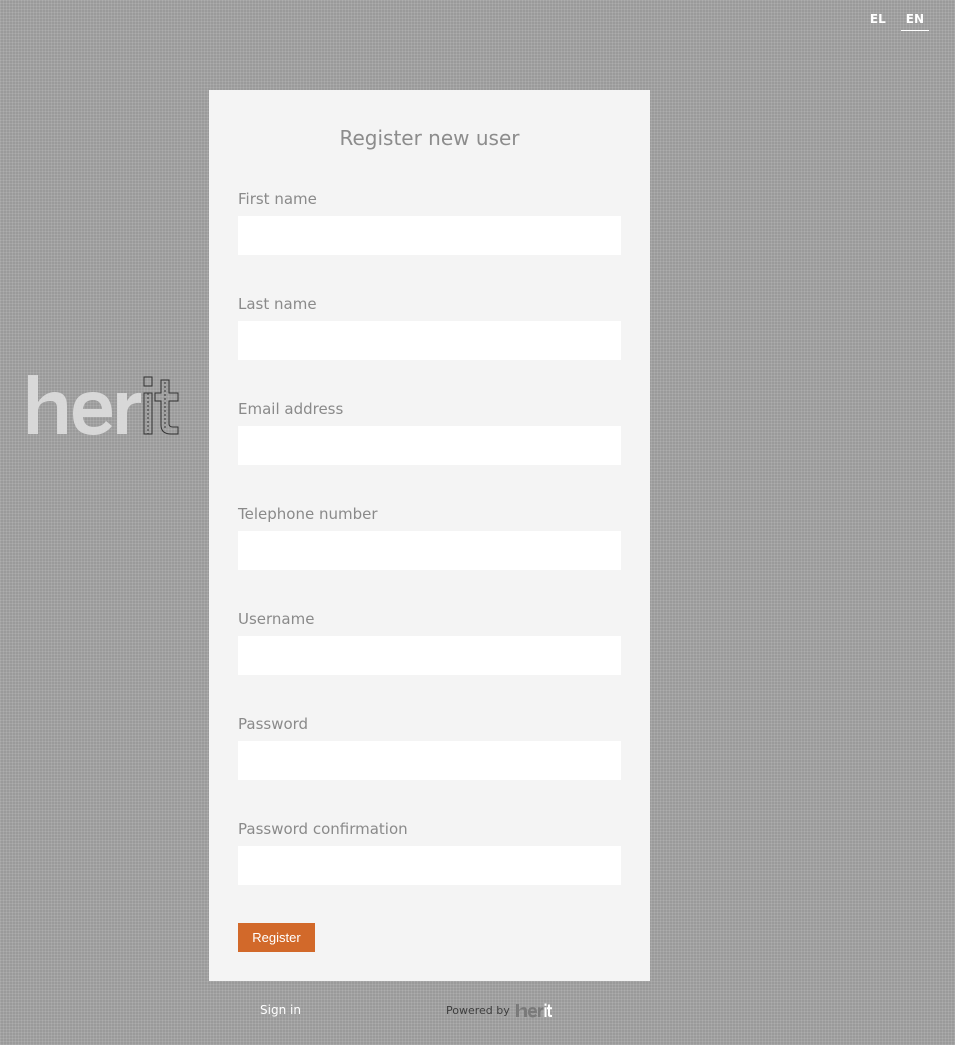  I want to click on last-name-field, so click(429, 340).